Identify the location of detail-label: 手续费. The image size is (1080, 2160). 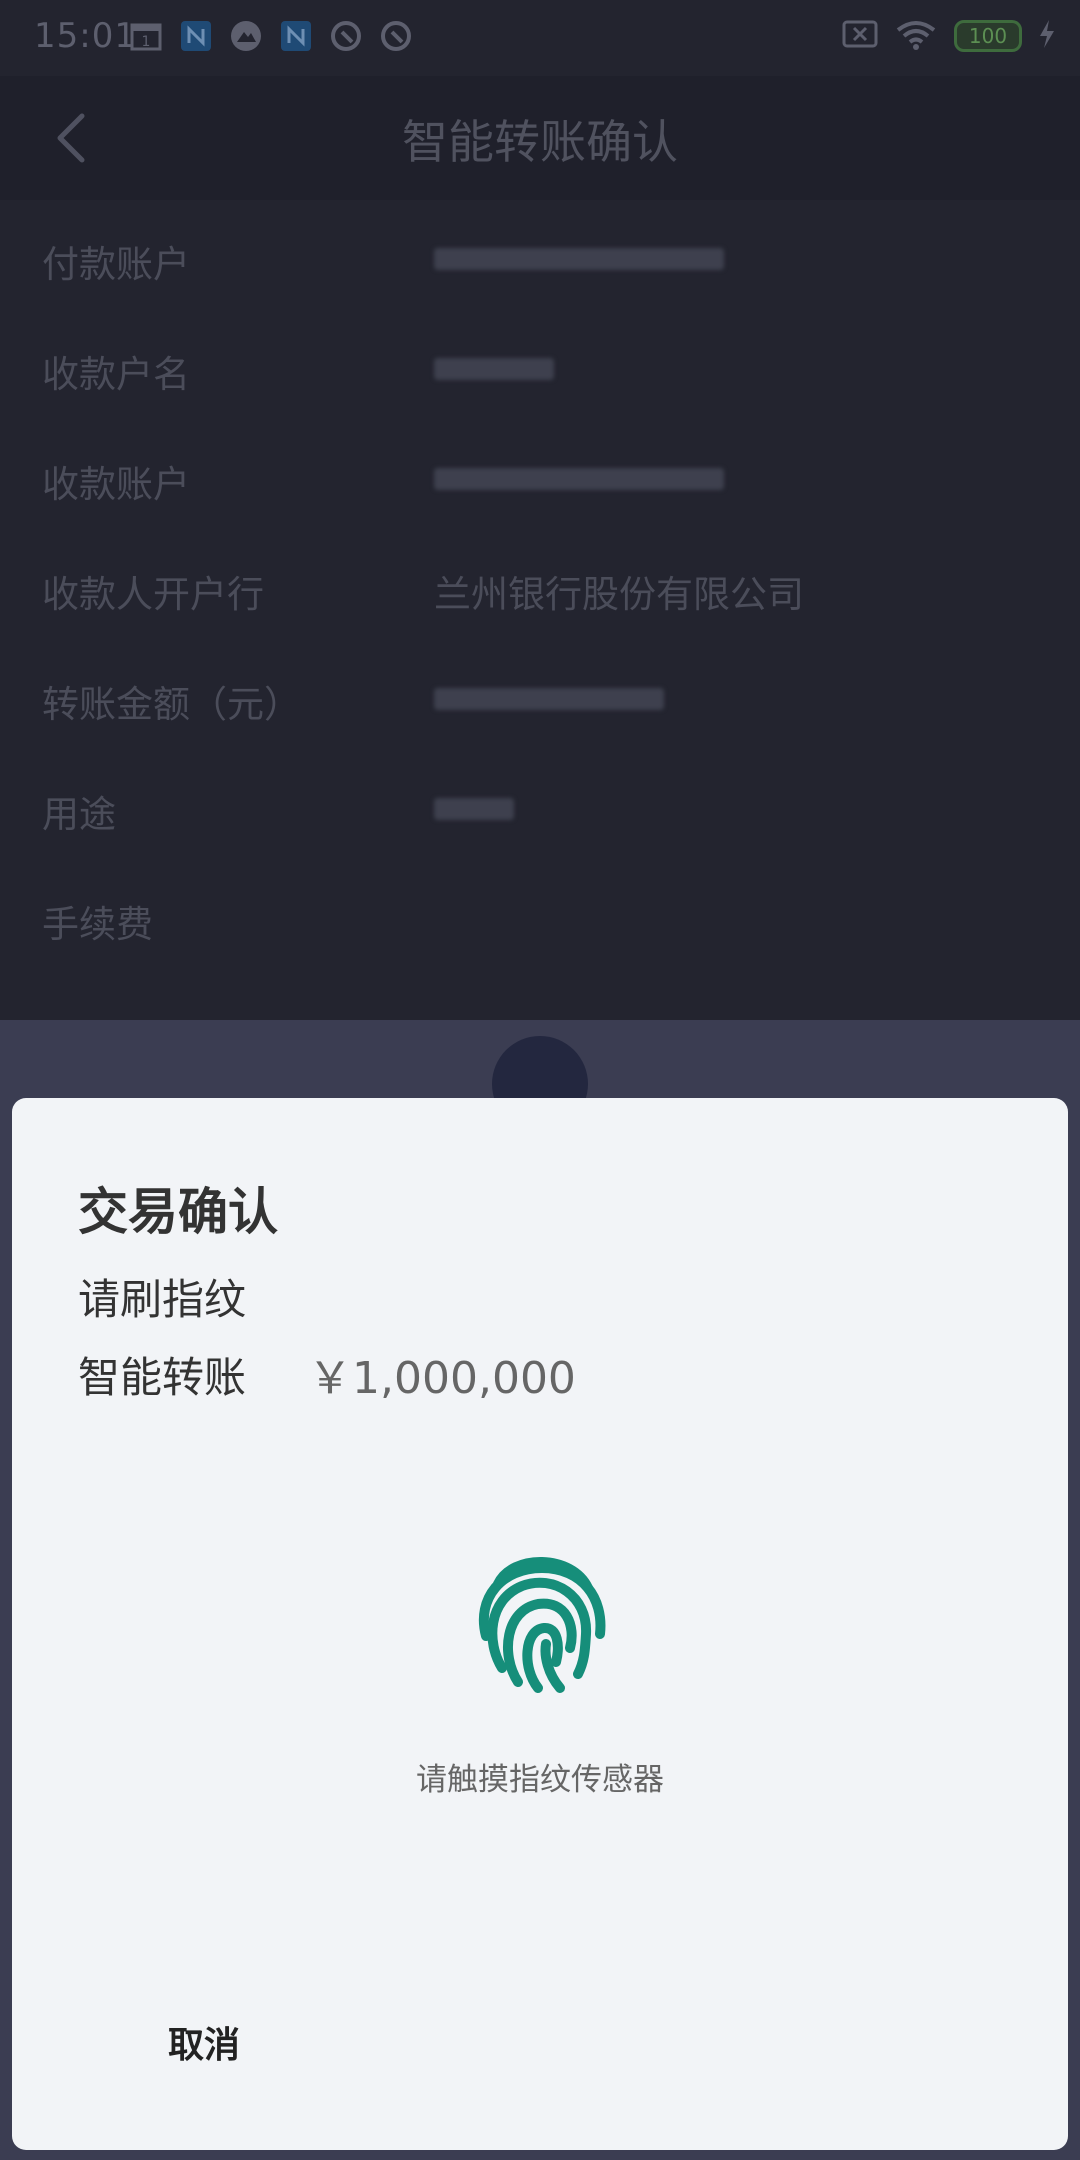
(97, 924).